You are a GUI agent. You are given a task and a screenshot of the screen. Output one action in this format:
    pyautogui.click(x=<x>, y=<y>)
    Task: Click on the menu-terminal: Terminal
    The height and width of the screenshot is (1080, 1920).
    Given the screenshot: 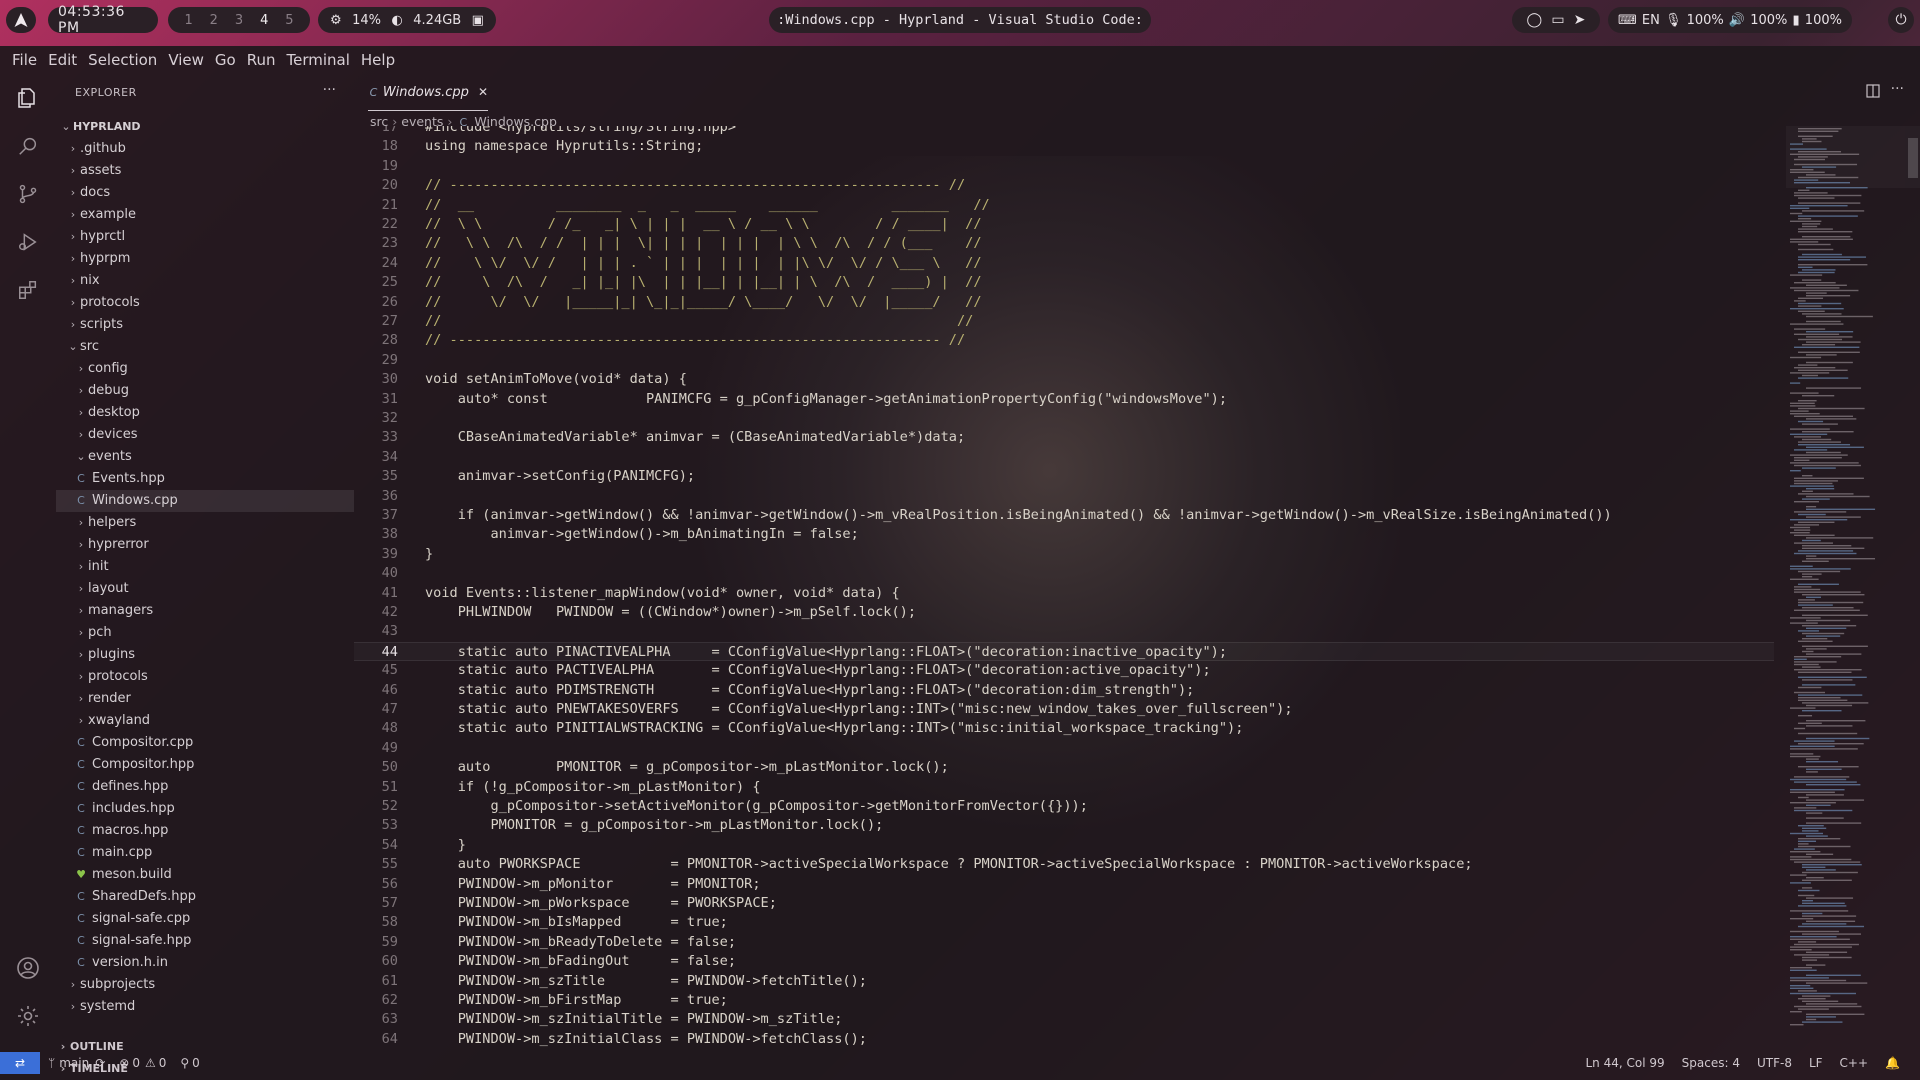 What is the action you would take?
    pyautogui.click(x=318, y=60)
    